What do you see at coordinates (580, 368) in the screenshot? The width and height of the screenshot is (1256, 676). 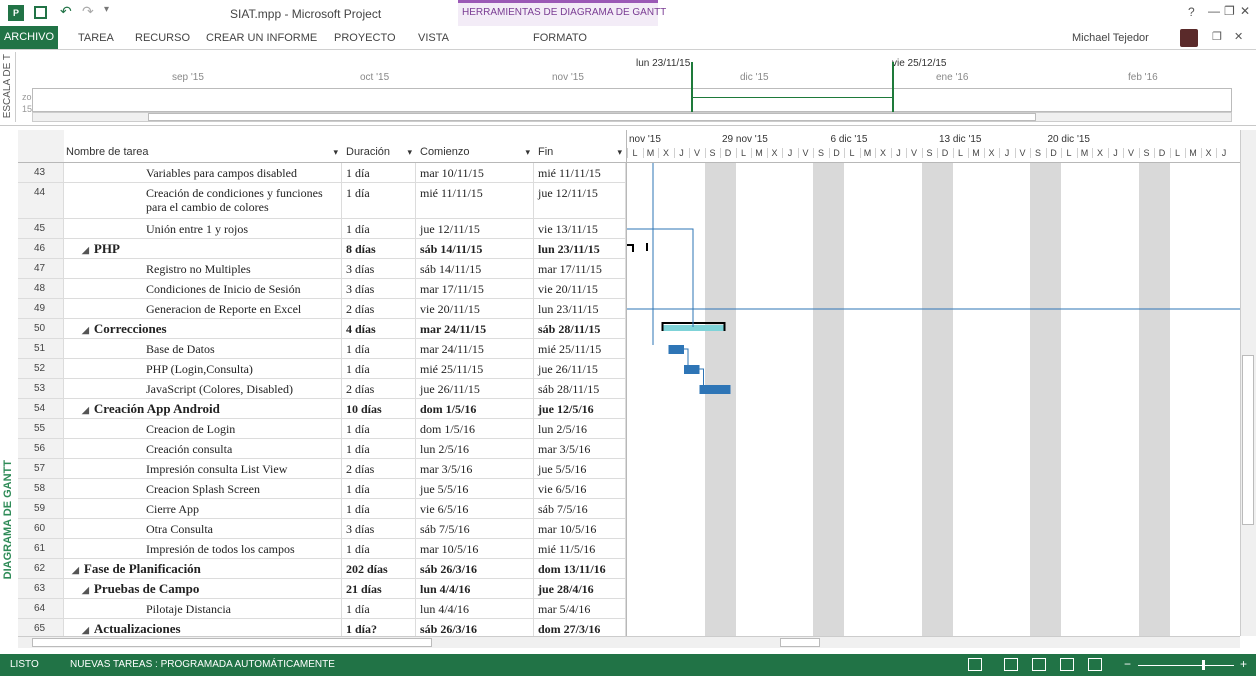 I see `task-end: jue 26/11/15` at bounding box center [580, 368].